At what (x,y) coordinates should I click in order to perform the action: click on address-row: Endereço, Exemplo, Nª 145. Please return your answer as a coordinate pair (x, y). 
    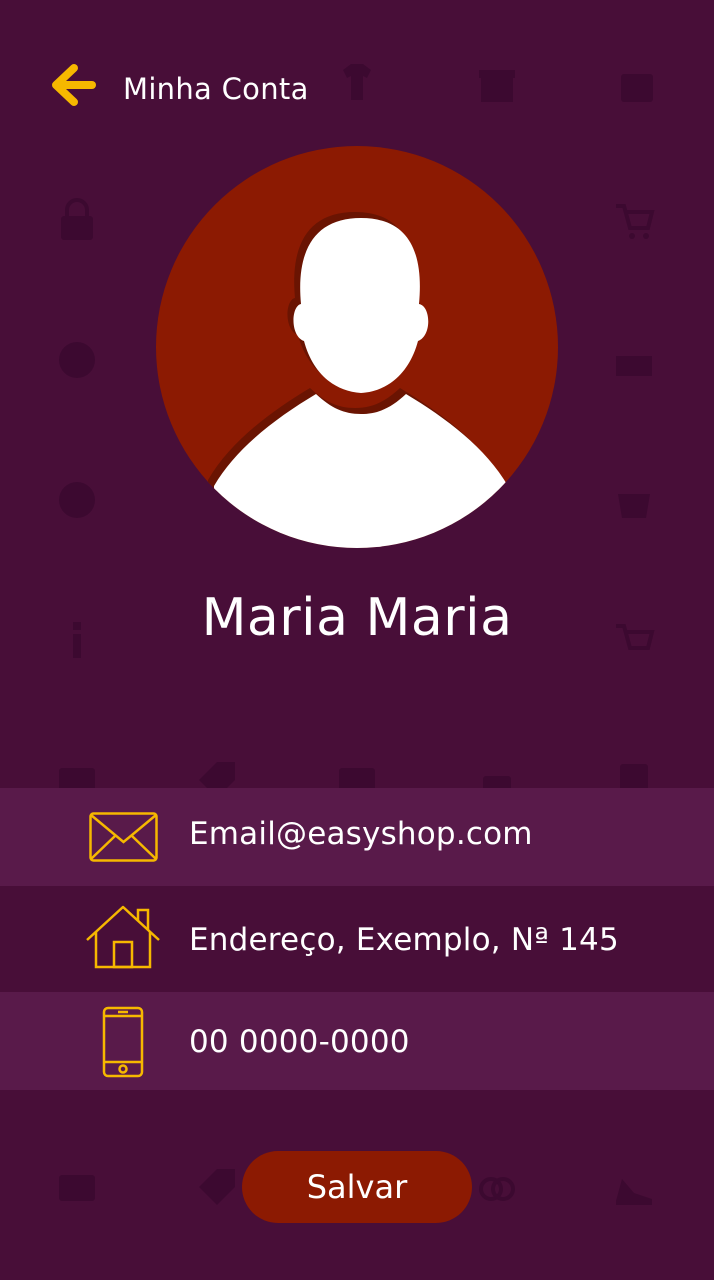
    Looking at the image, I should click on (357, 939).